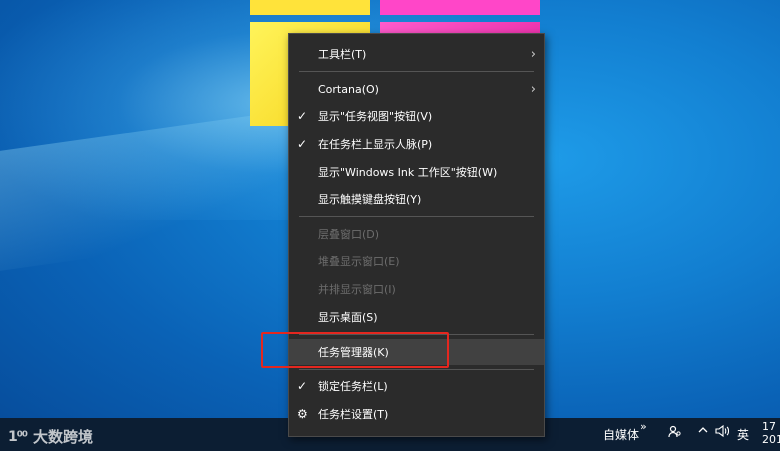 The height and width of the screenshot is (451, 780). Describe the element at coordinates (675, 434) in the screenshot. I see `people-icon` at that location.